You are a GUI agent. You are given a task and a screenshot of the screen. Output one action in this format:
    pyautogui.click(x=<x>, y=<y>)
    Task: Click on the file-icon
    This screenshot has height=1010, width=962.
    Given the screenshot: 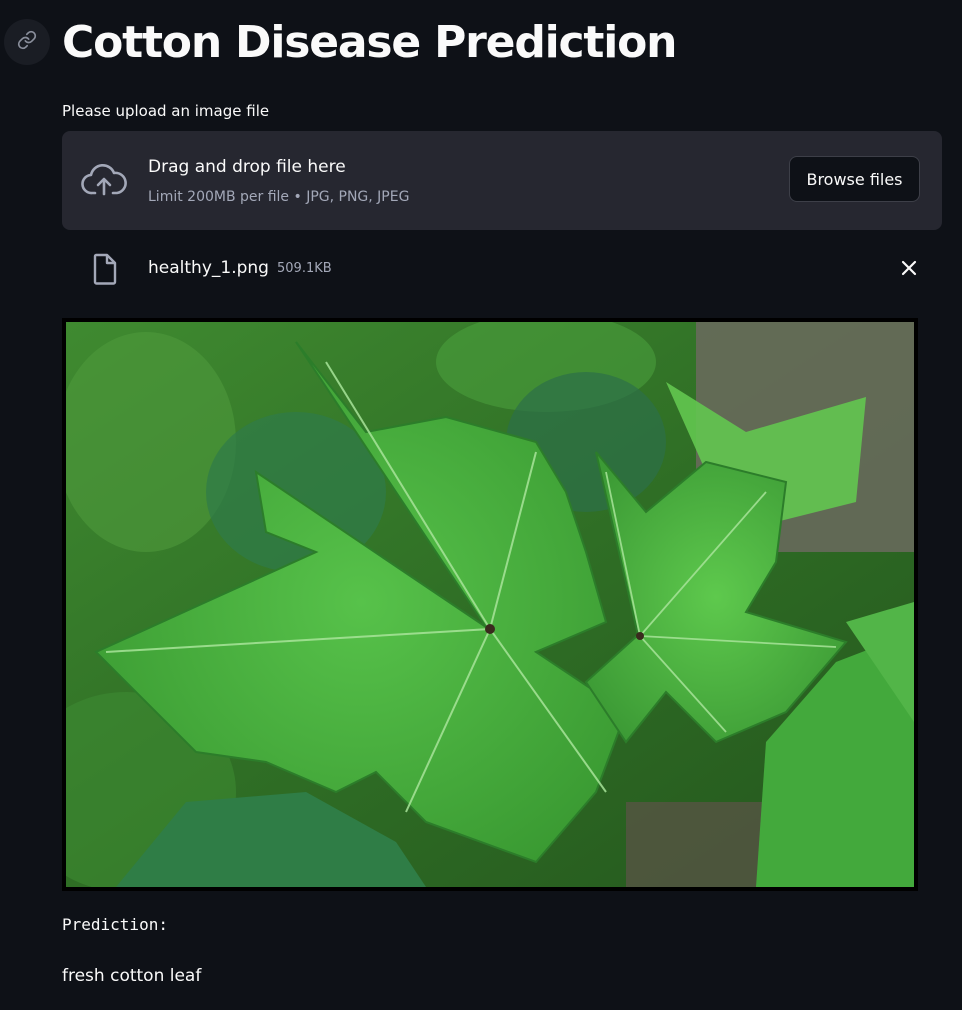 What is the action you would take?
    pyautogui.click(x=105, y=271)
    